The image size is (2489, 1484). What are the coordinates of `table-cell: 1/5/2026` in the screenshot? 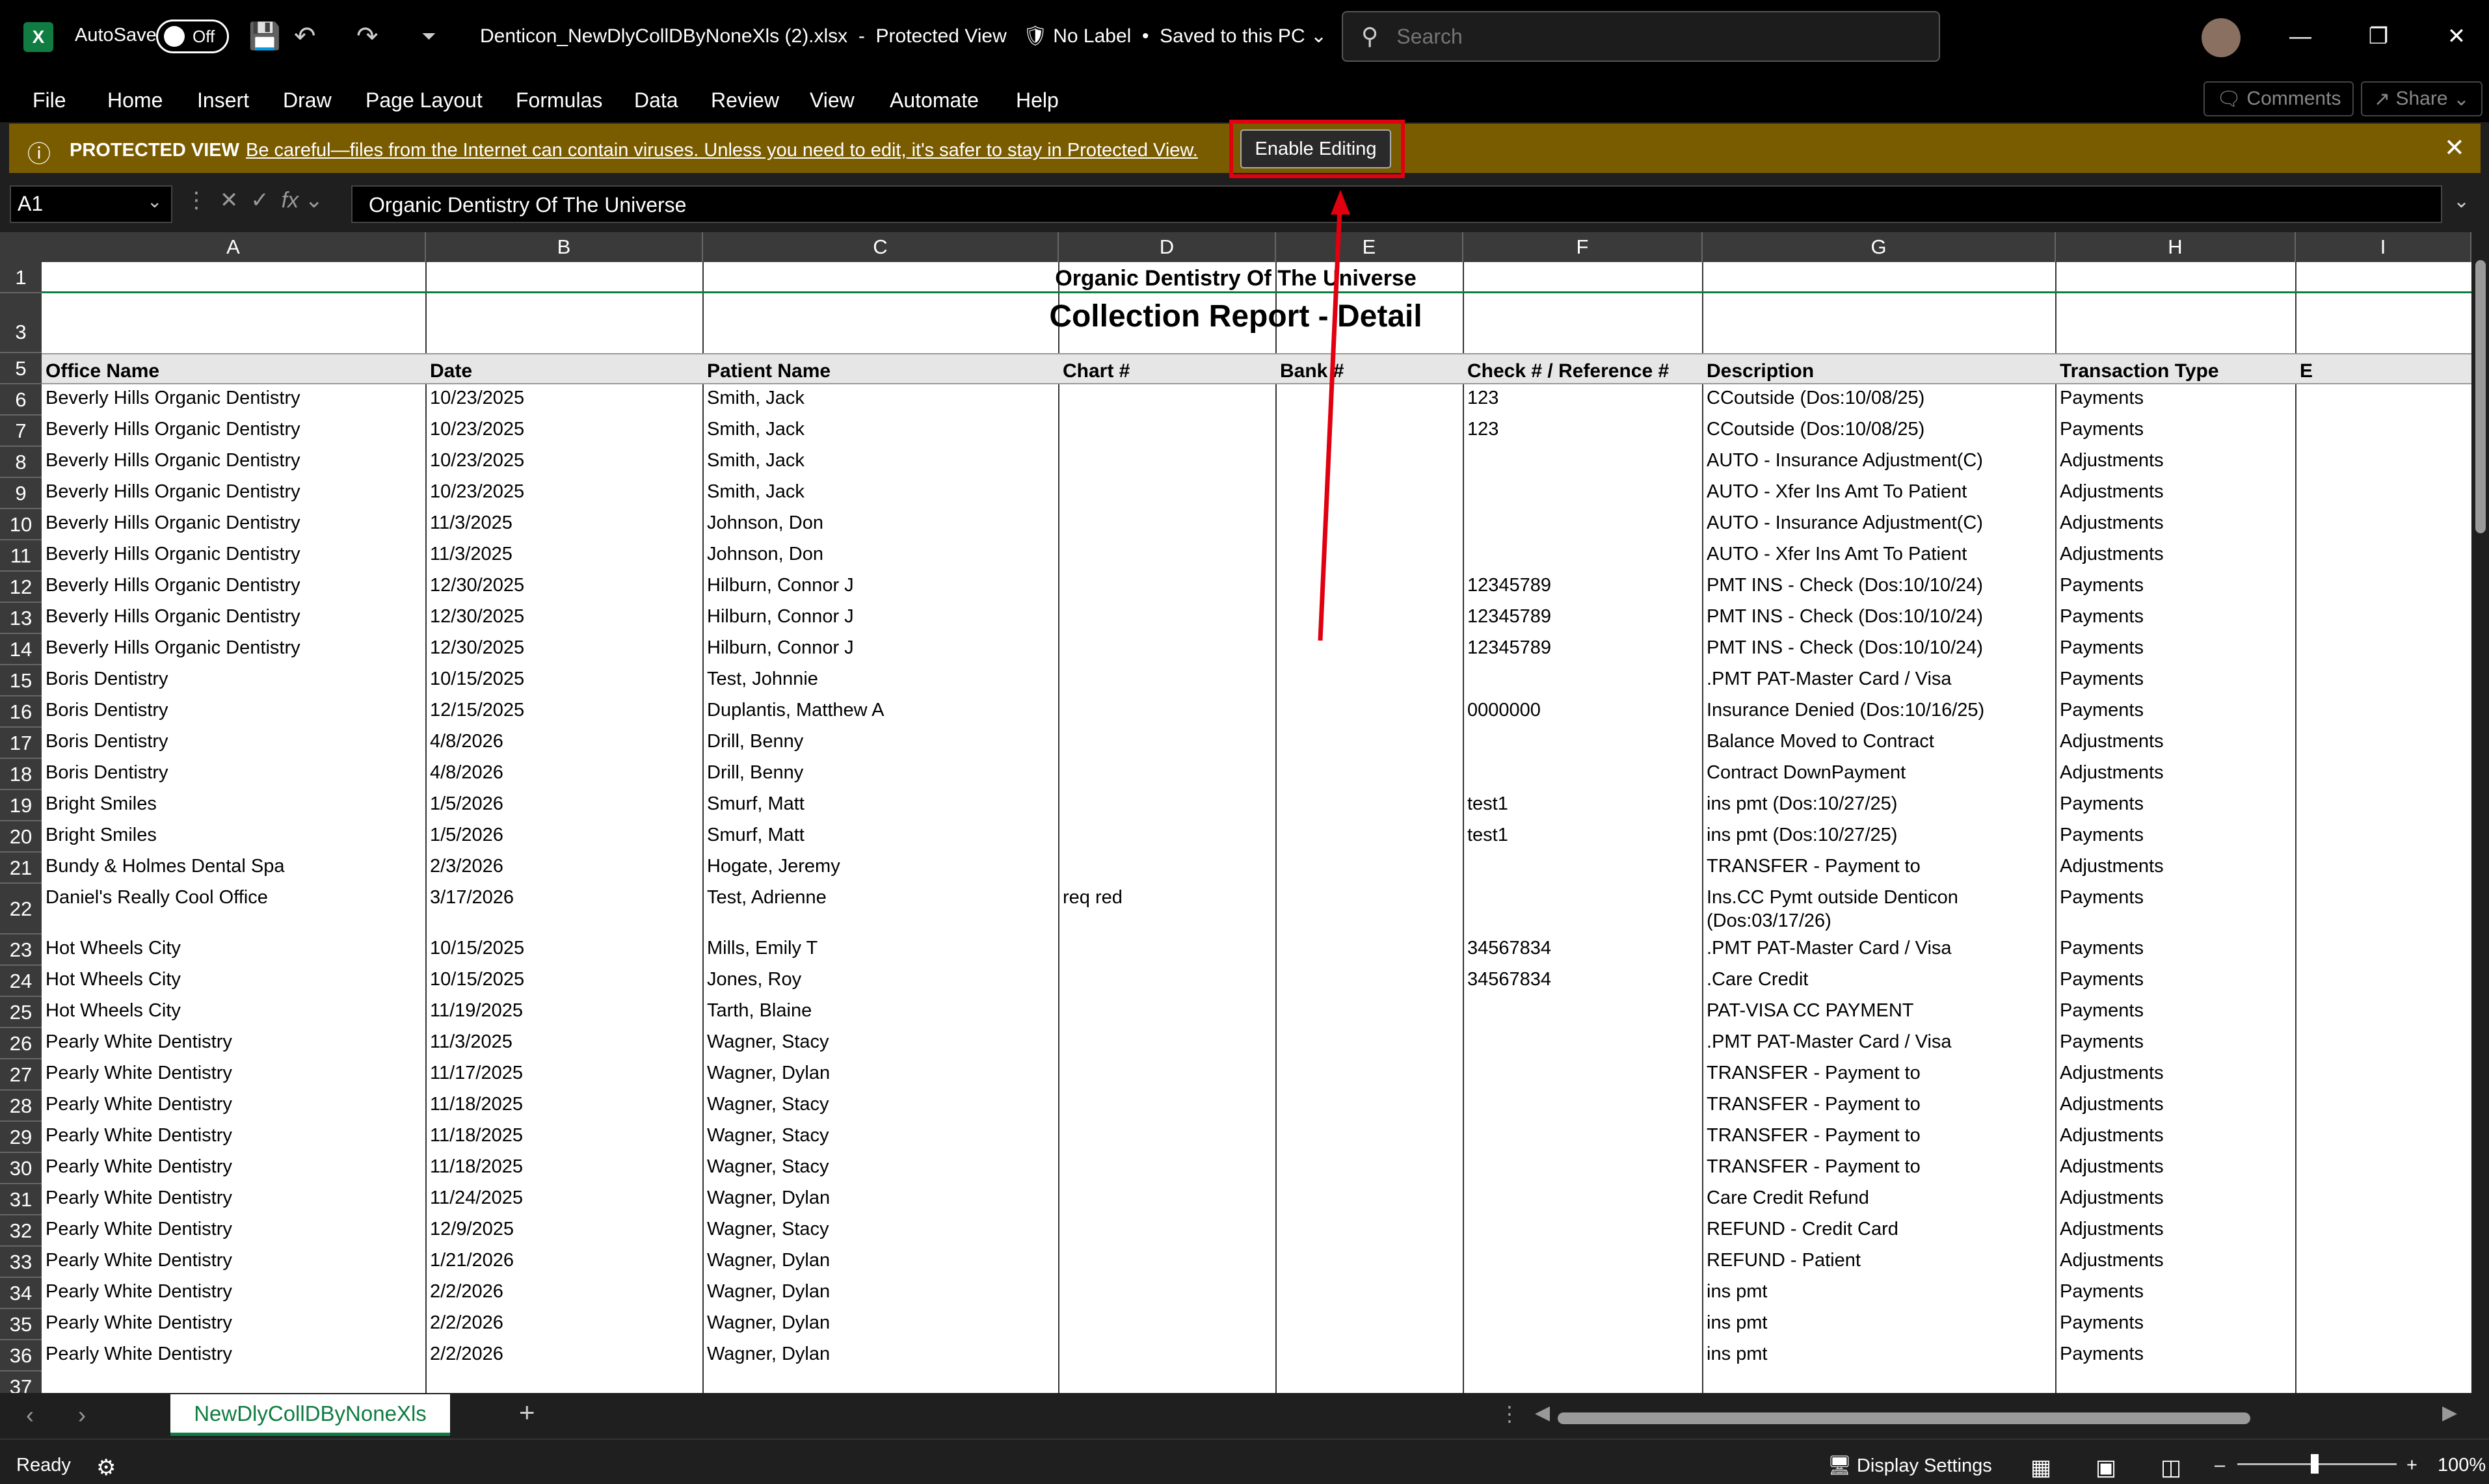 It's located at (564, 806).